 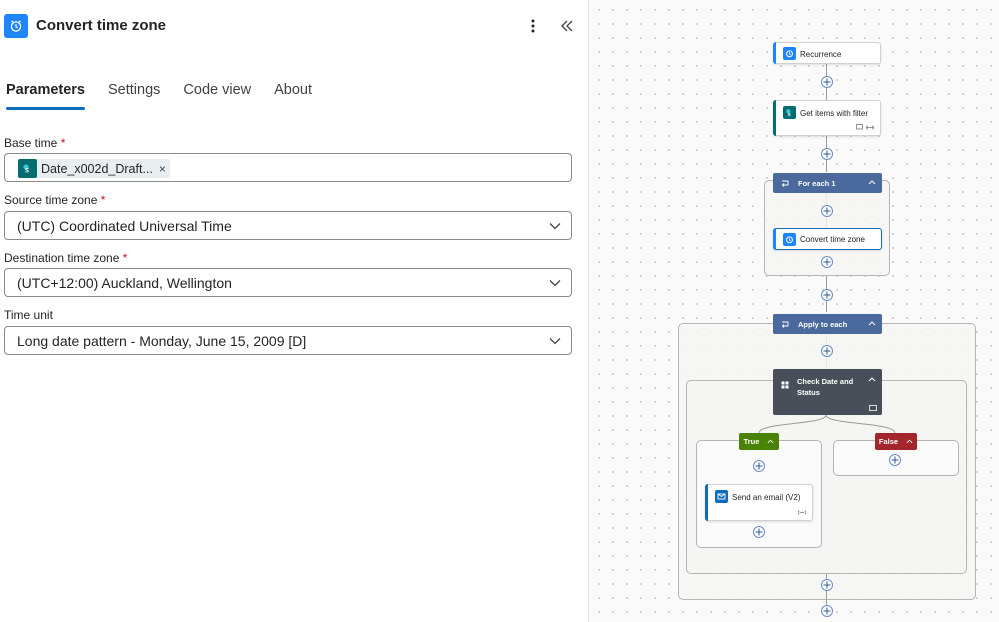 What do you see at coordinates (162, 169) in the screenshot?
I see `remove-token-button: ×` at bounding box center [162, 169].